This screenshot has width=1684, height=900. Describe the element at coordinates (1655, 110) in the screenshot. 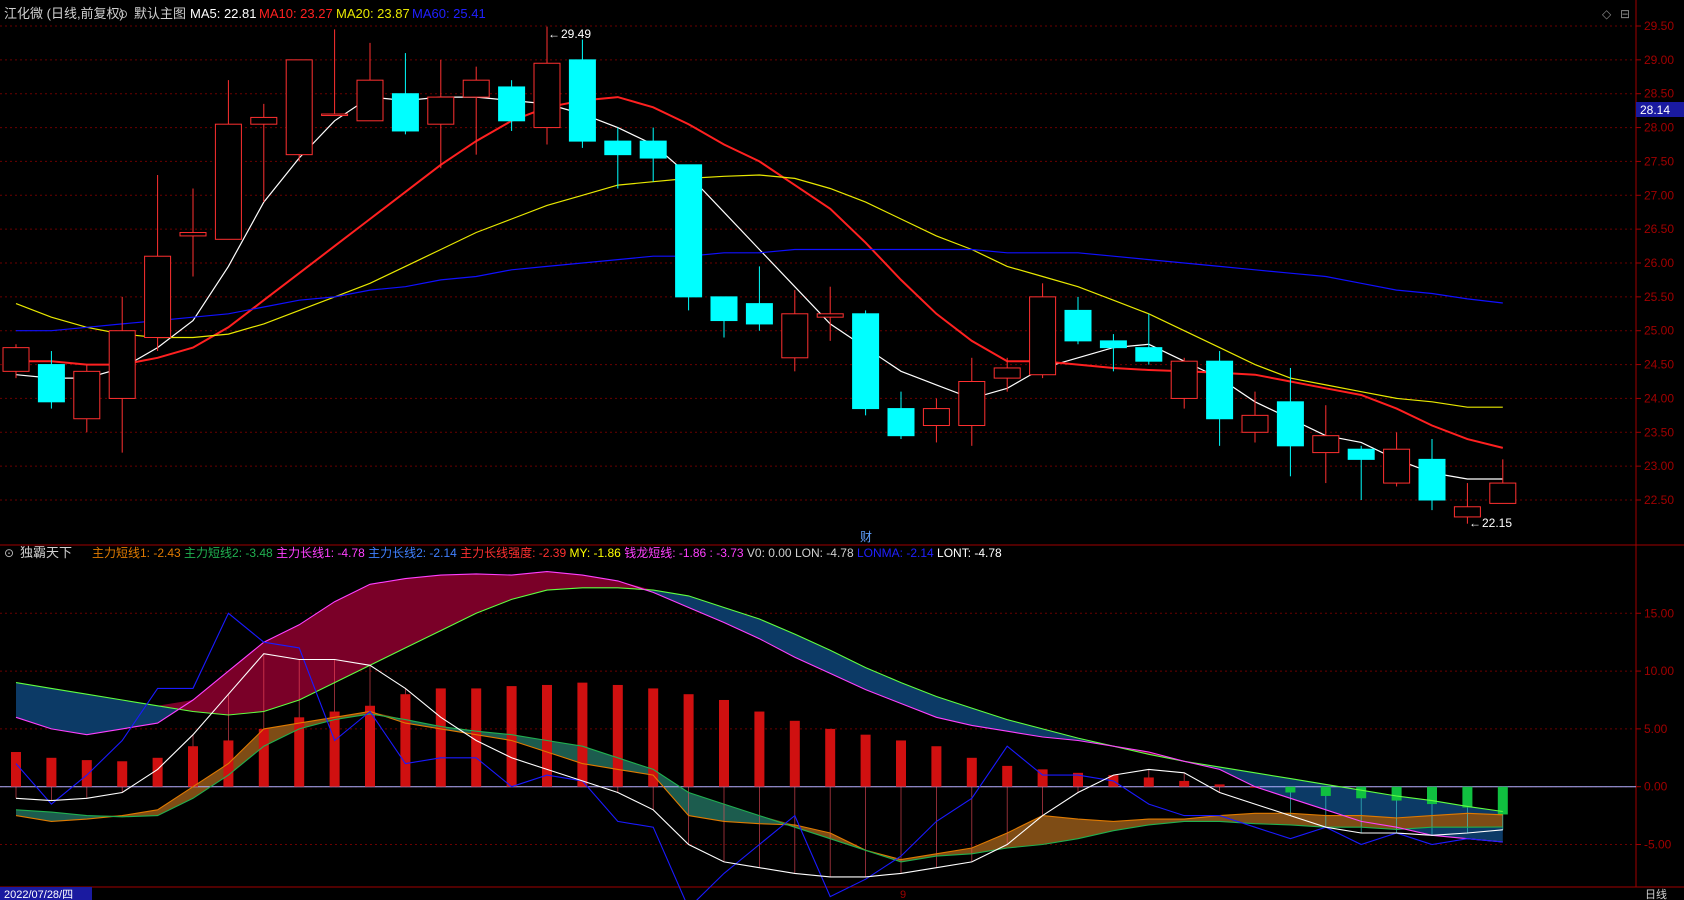

I see `current-price-value: 28.14` at that location.